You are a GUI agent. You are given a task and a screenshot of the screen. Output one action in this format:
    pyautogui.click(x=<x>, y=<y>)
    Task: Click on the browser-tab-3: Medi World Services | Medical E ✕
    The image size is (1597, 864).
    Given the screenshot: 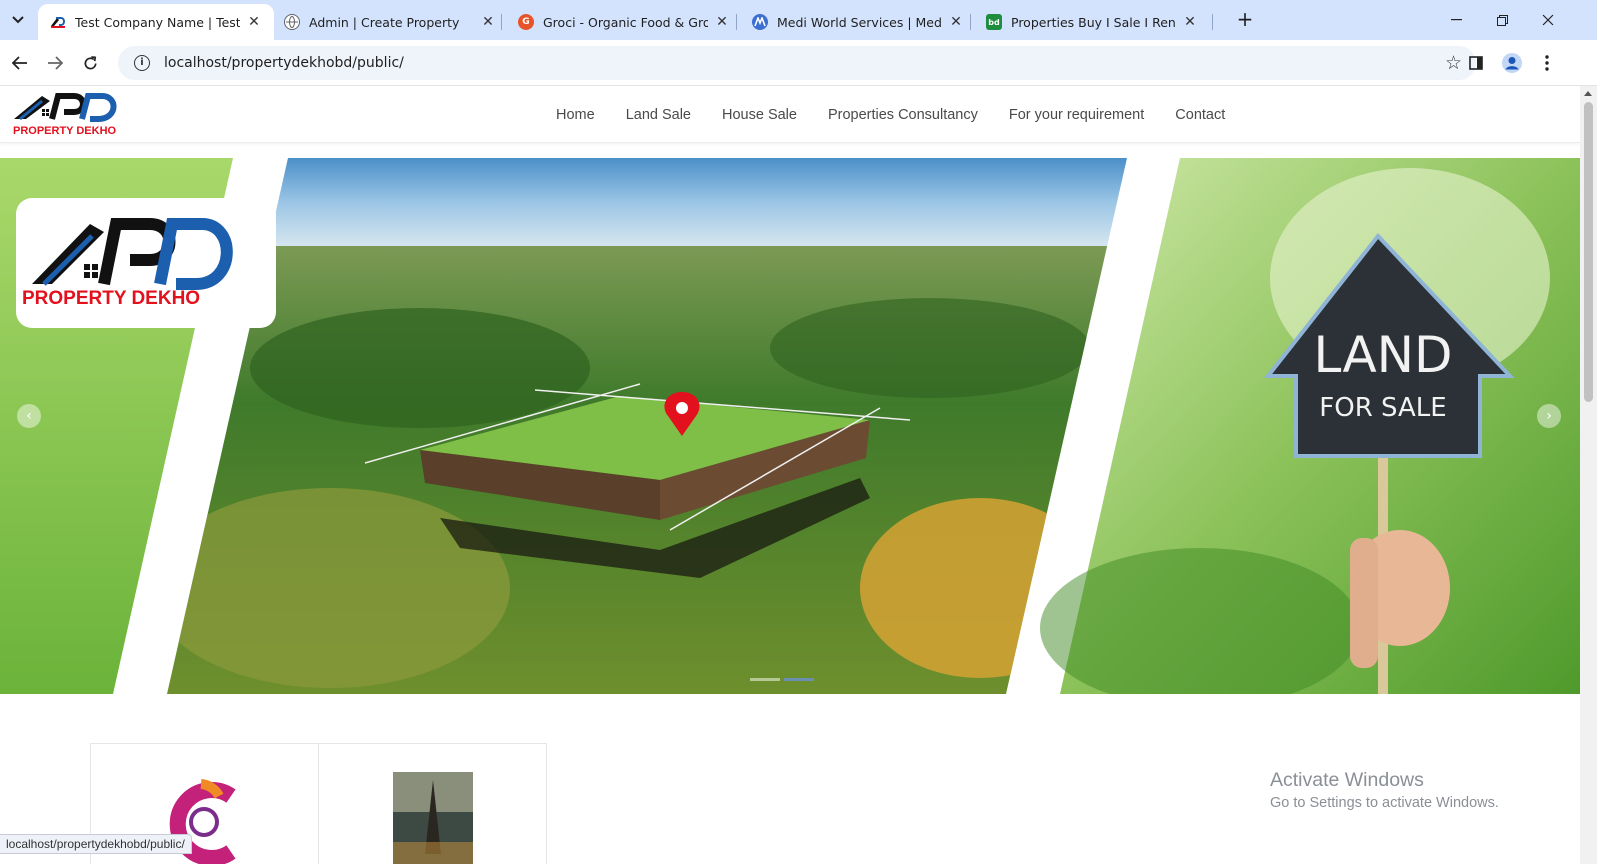 What is the action you would take?
    pyautogui.click(x=858, y=22)
    